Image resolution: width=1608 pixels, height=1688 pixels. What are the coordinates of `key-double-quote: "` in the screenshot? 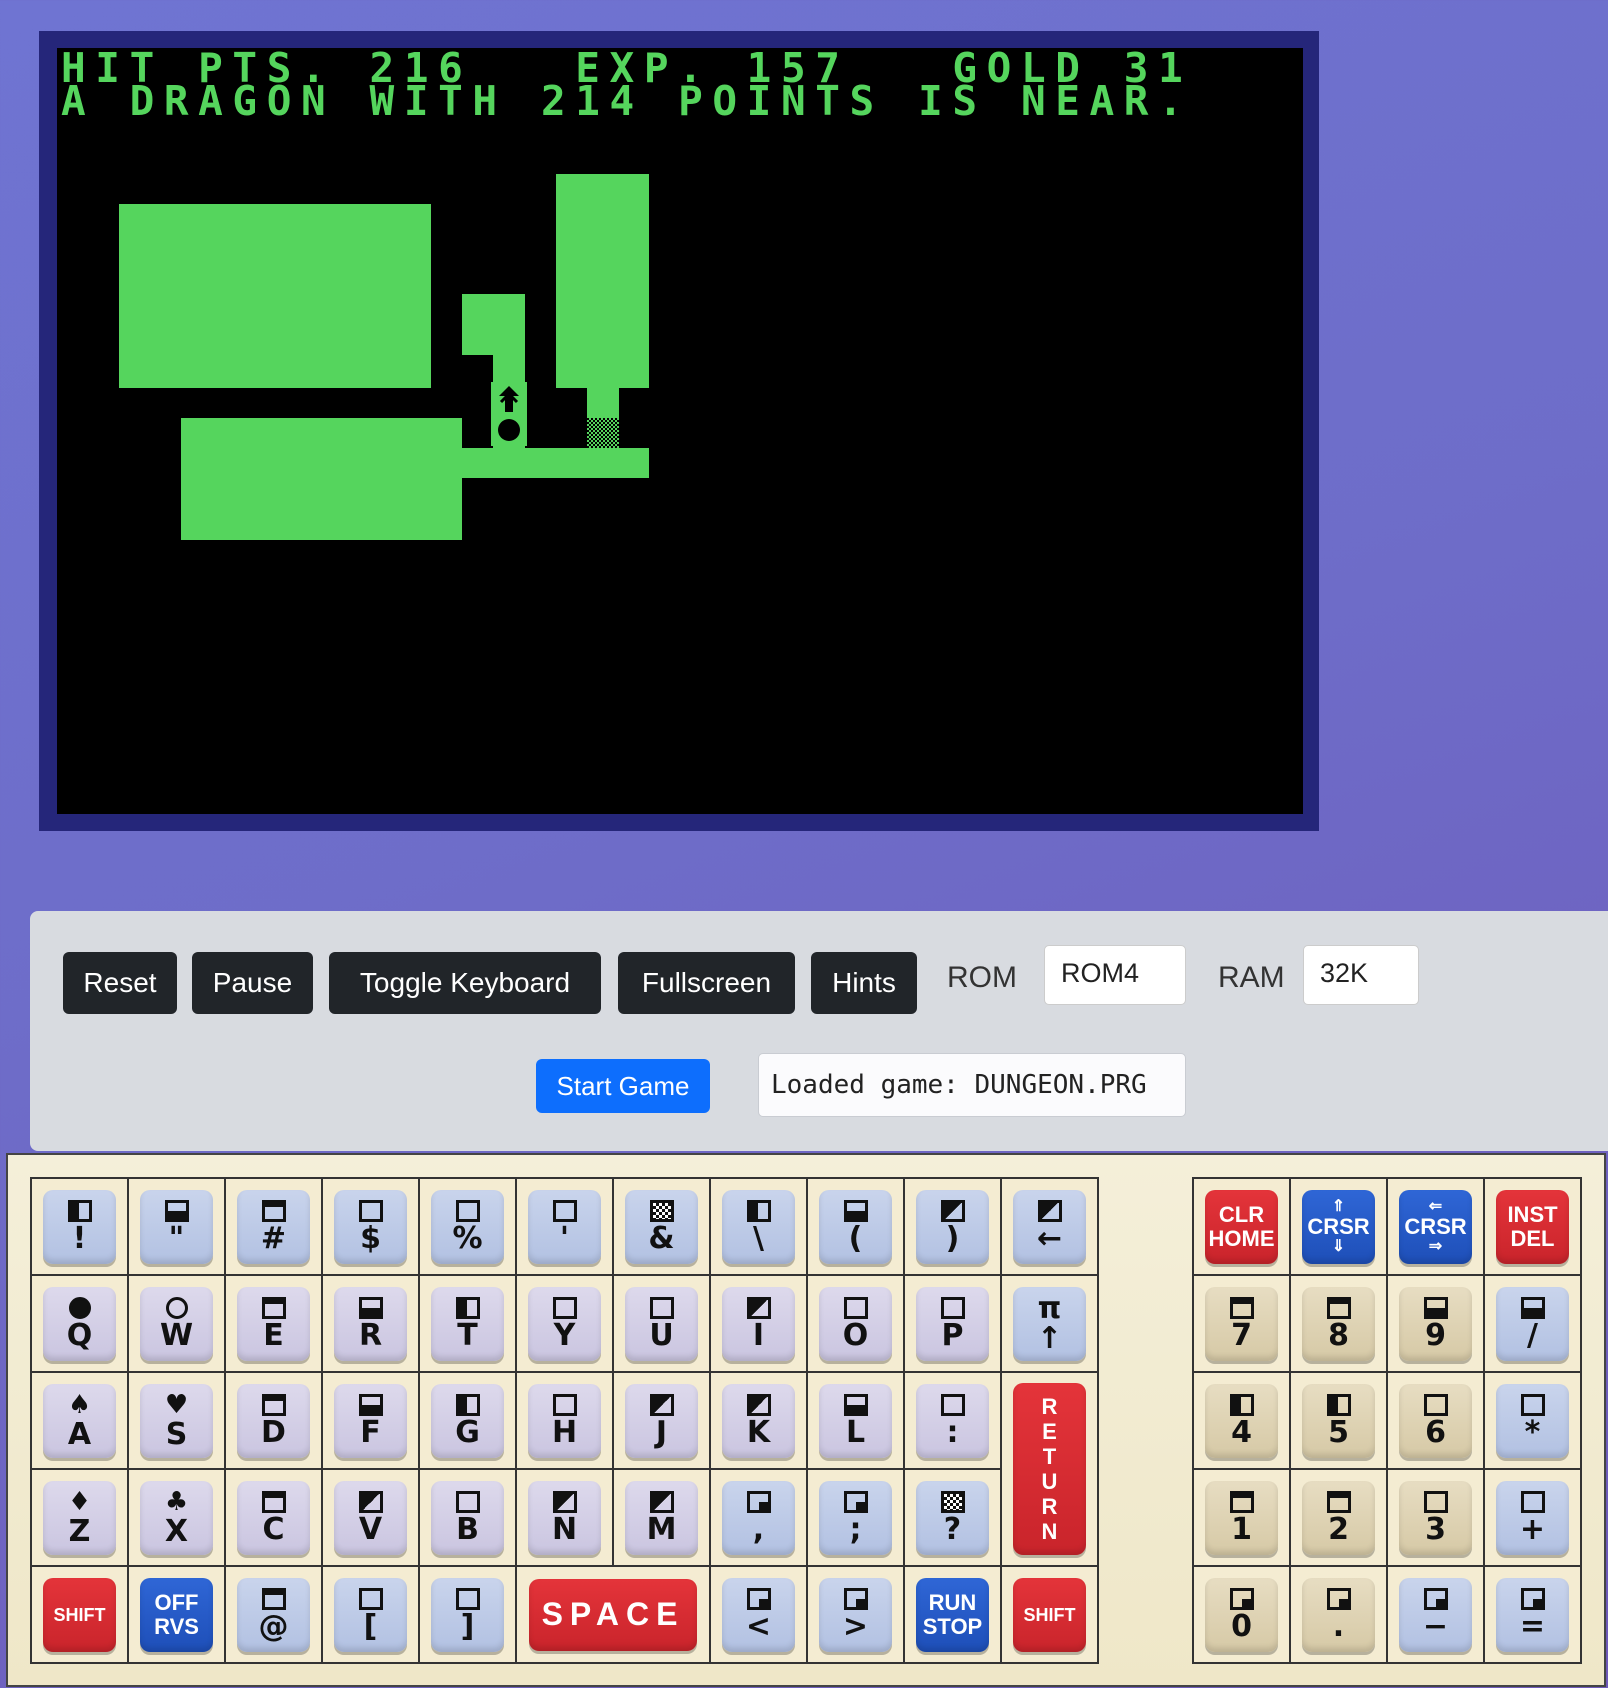 It's located at (176, 1226).